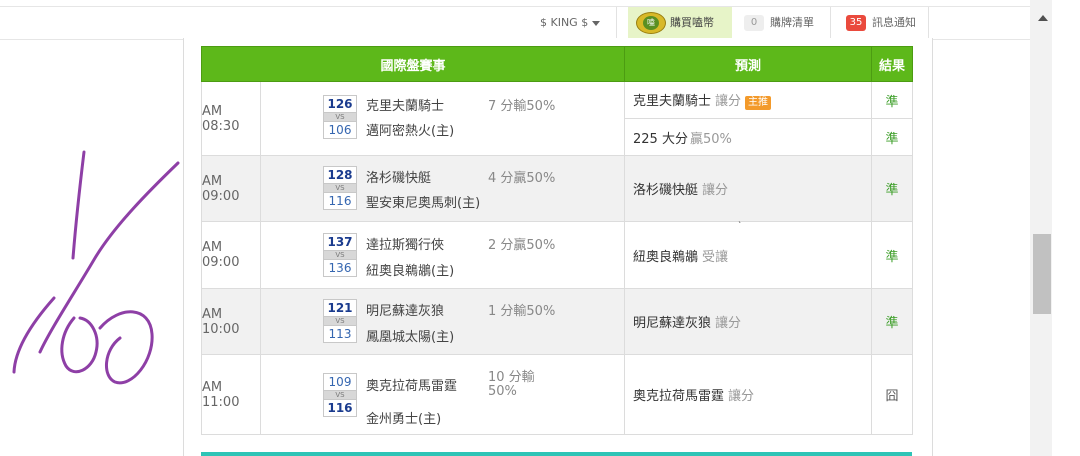 The height and width of the screenshot is (456, 1080). I want to click on away-team: 奧克拉荷馬雷霆, so click(412, 386).